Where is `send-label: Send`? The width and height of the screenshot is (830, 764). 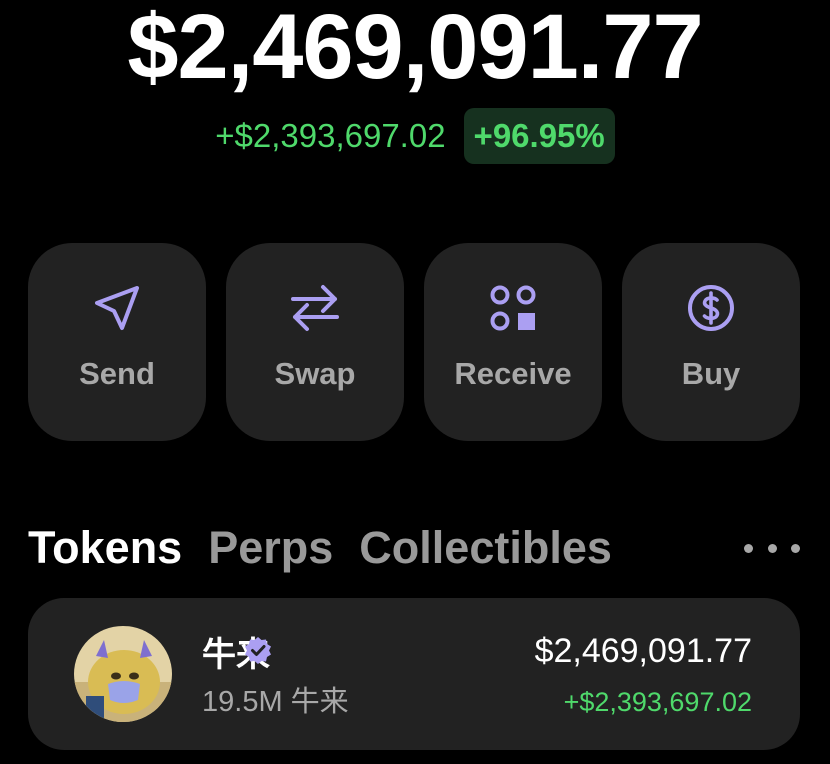 send-label: Send is located at coordinates (117, 373).